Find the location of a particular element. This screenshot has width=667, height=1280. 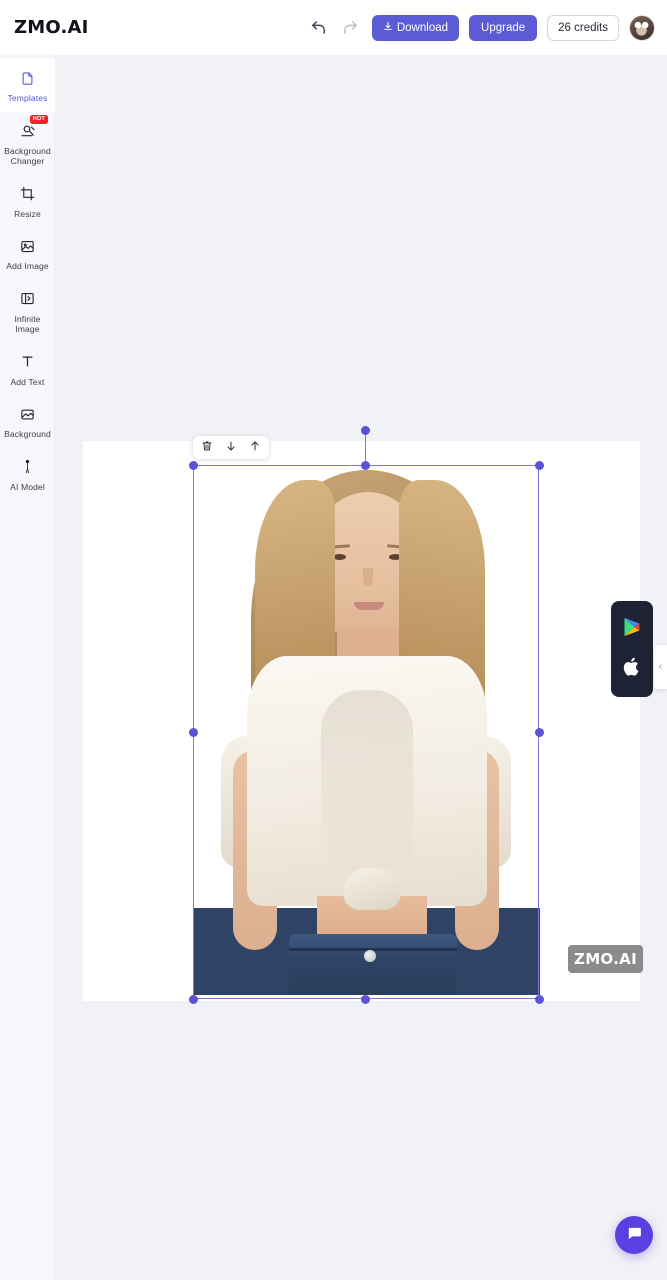

bring-forward-button is located at coordinates (255, 448).